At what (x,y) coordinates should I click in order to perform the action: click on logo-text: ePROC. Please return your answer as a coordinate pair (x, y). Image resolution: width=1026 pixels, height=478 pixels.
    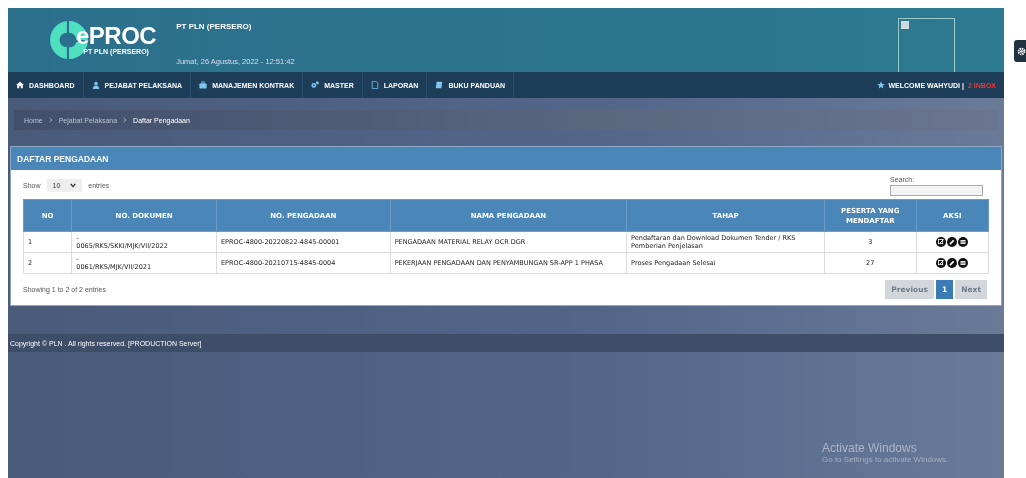
    Looking at the image, I should click on (116, 36).